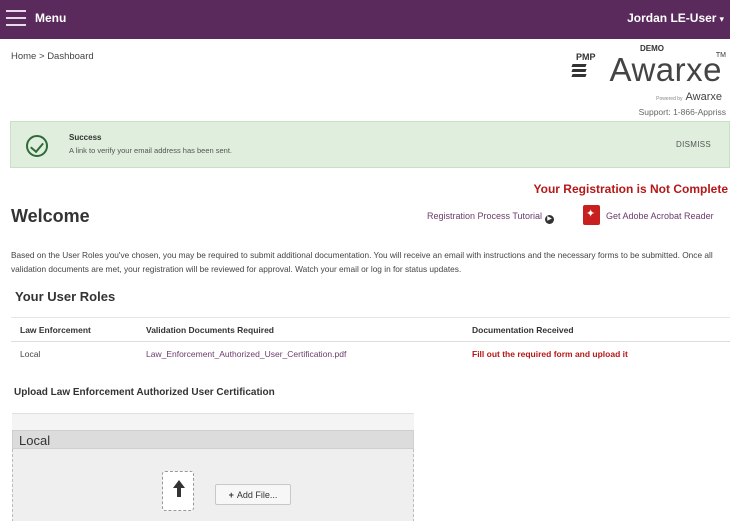 The image size is (730, 521). I want to click on support-phone: Support: 1-866-Appriss, so click(682, 112).